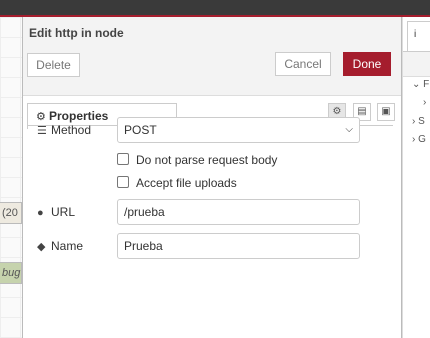 The image size is (430, 338). What do you see at coordinates (212, 71) in the screenshot?
I see `tray-toolbar: Delete Cancel Done` at bounding box center [212, 71].